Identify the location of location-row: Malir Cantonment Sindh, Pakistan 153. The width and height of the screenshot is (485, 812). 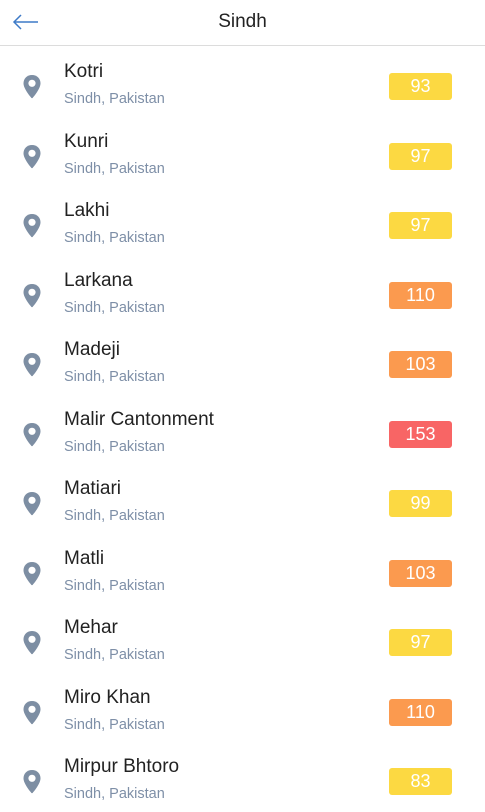
(242, 430).